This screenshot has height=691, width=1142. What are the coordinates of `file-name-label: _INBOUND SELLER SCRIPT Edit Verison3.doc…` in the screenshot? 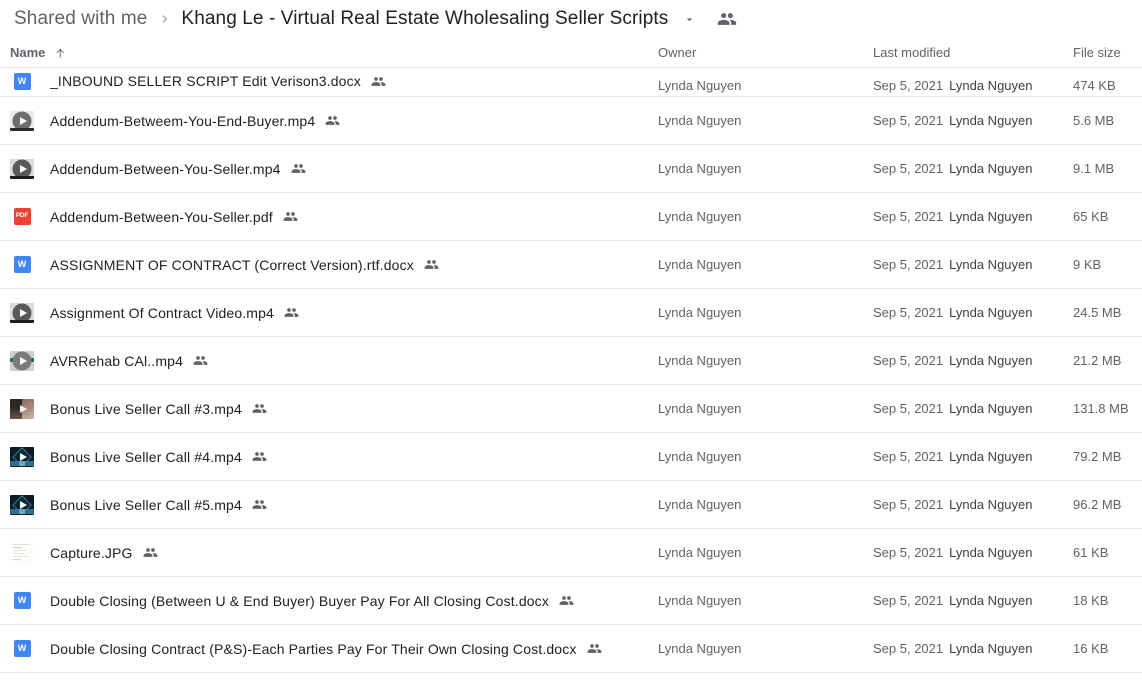 It's located at (205, 81).